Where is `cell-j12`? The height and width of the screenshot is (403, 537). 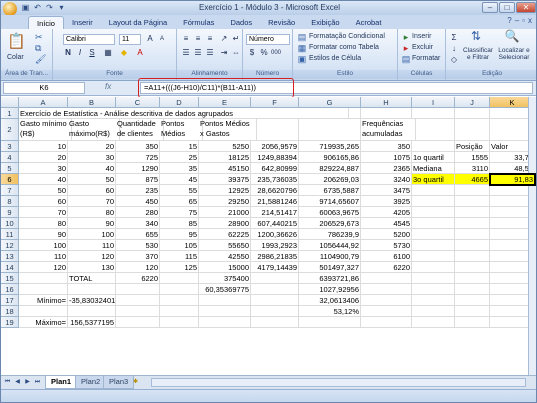 cell-j12 is located at coordinates (472, 245).